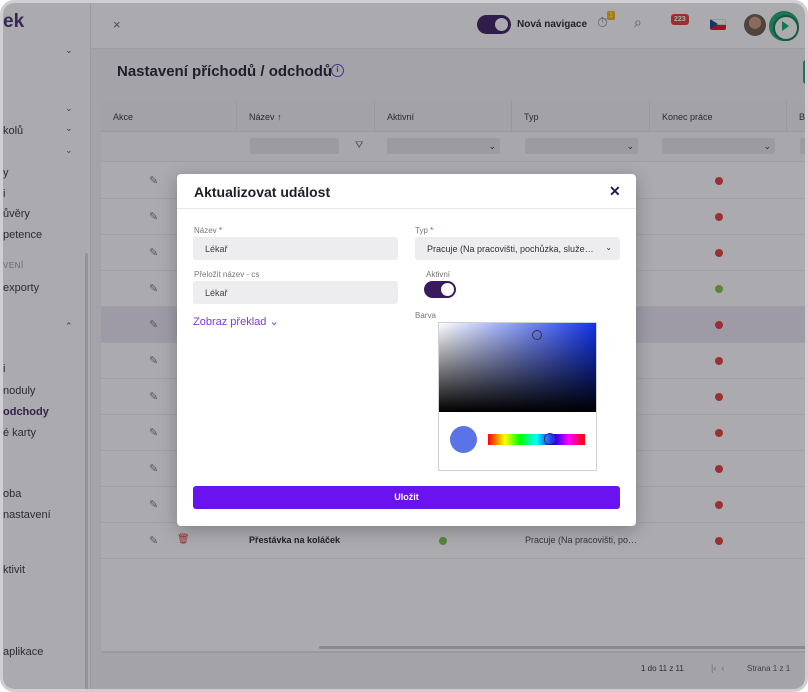 The width and height of the screenshot is (808, 692). Describe the element at coordinates (440, 289) in the screenshot. I see `active-toggle` at that location.